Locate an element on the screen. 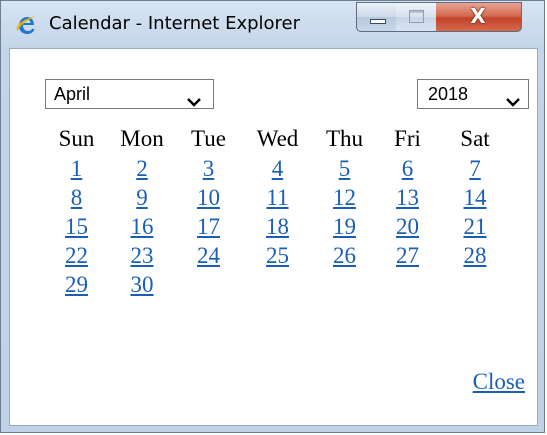  day-link: 26 is located at coordinates (344, 255).